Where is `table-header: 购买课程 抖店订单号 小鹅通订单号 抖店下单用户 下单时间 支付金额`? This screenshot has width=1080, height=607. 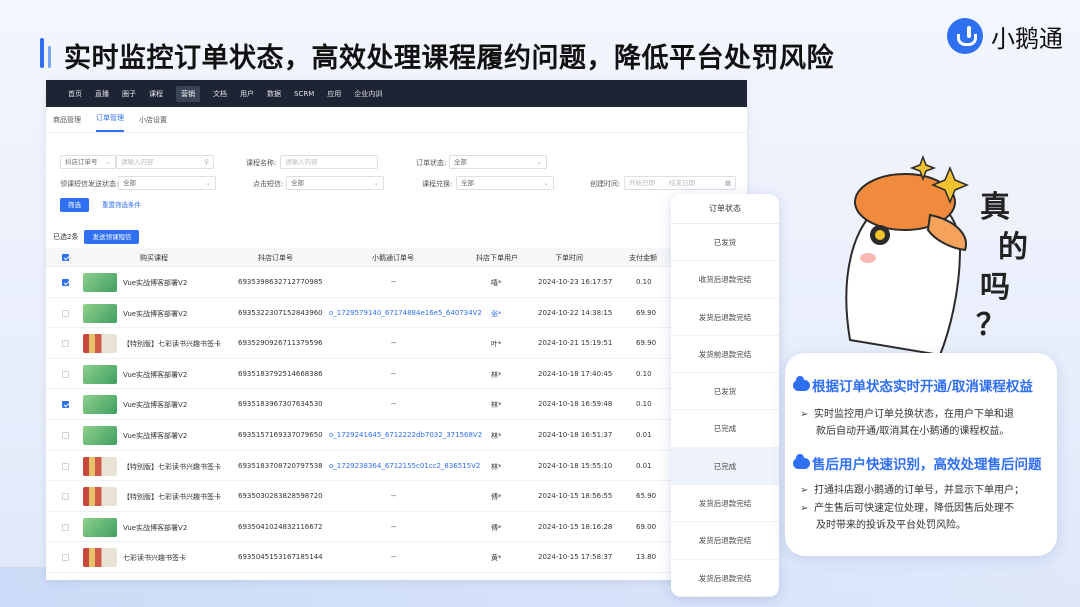 table-header: 购买课程 抖店订单号 小鹅通订单号 抖店下单用户 下单时间 支付金额 is located at coordinates (396, 257).